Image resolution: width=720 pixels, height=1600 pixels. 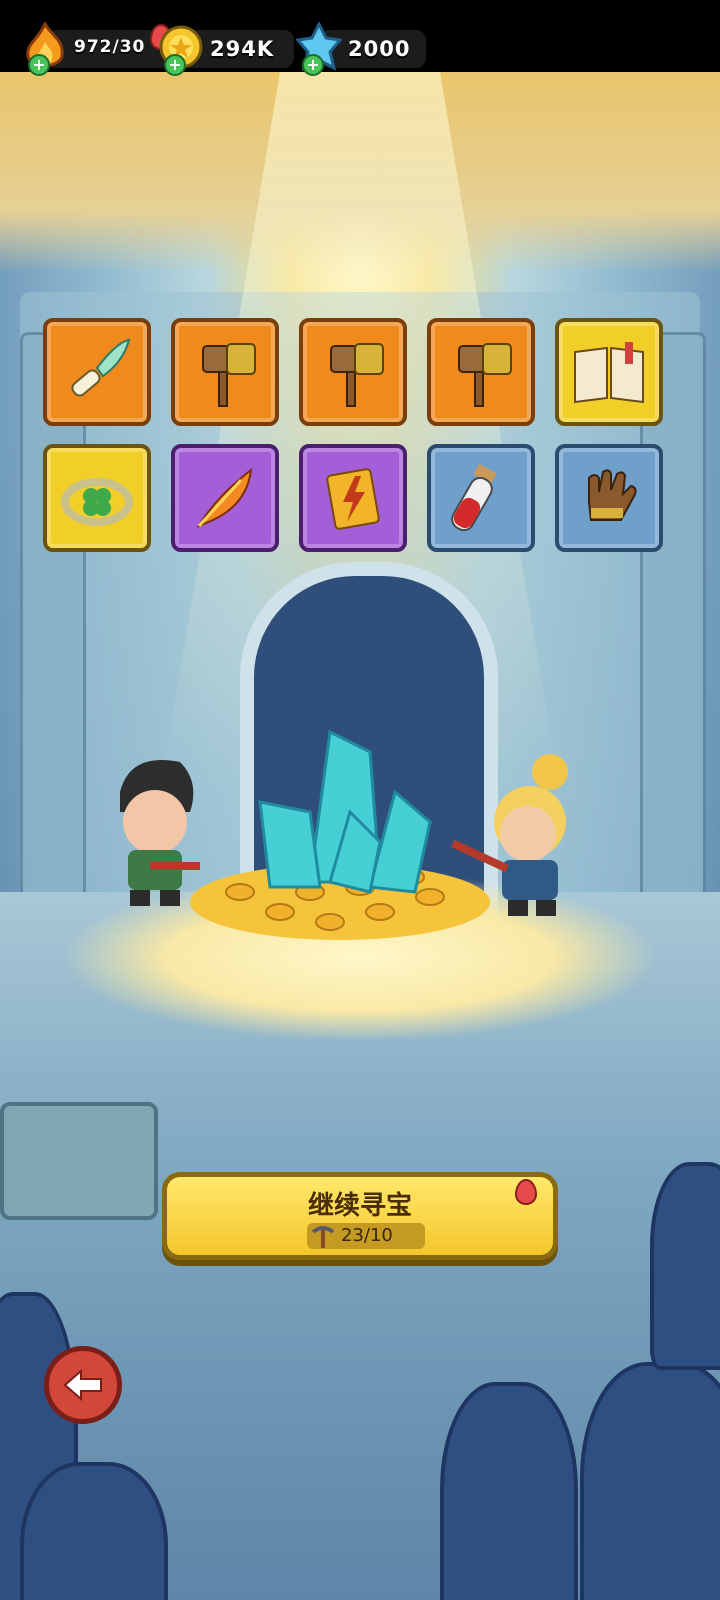 What do you see at coordinates (323, 1237) in the screenshot?
I see `pickaxe-icon` at bounding box center [323, 1237].